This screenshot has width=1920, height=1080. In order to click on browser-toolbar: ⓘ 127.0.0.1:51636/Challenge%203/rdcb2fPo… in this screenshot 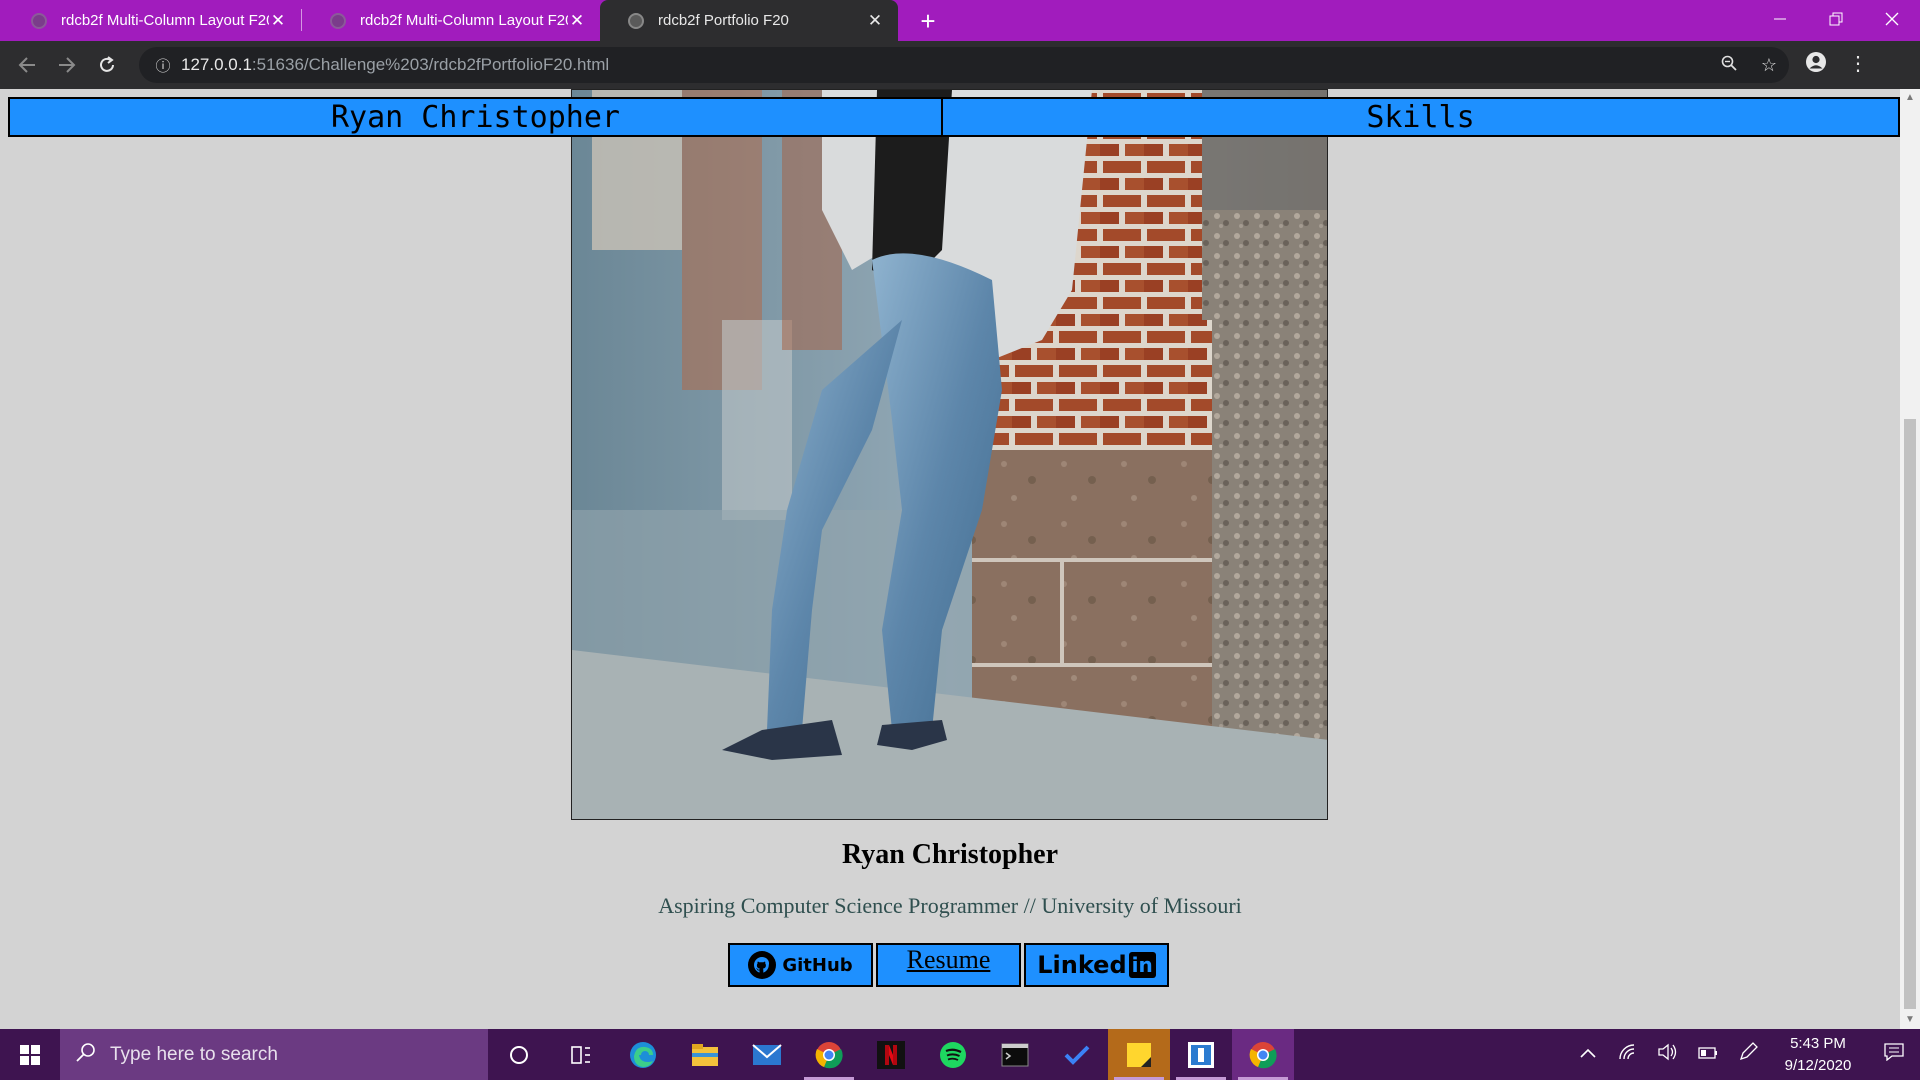, I will do `click(960, 65)`.